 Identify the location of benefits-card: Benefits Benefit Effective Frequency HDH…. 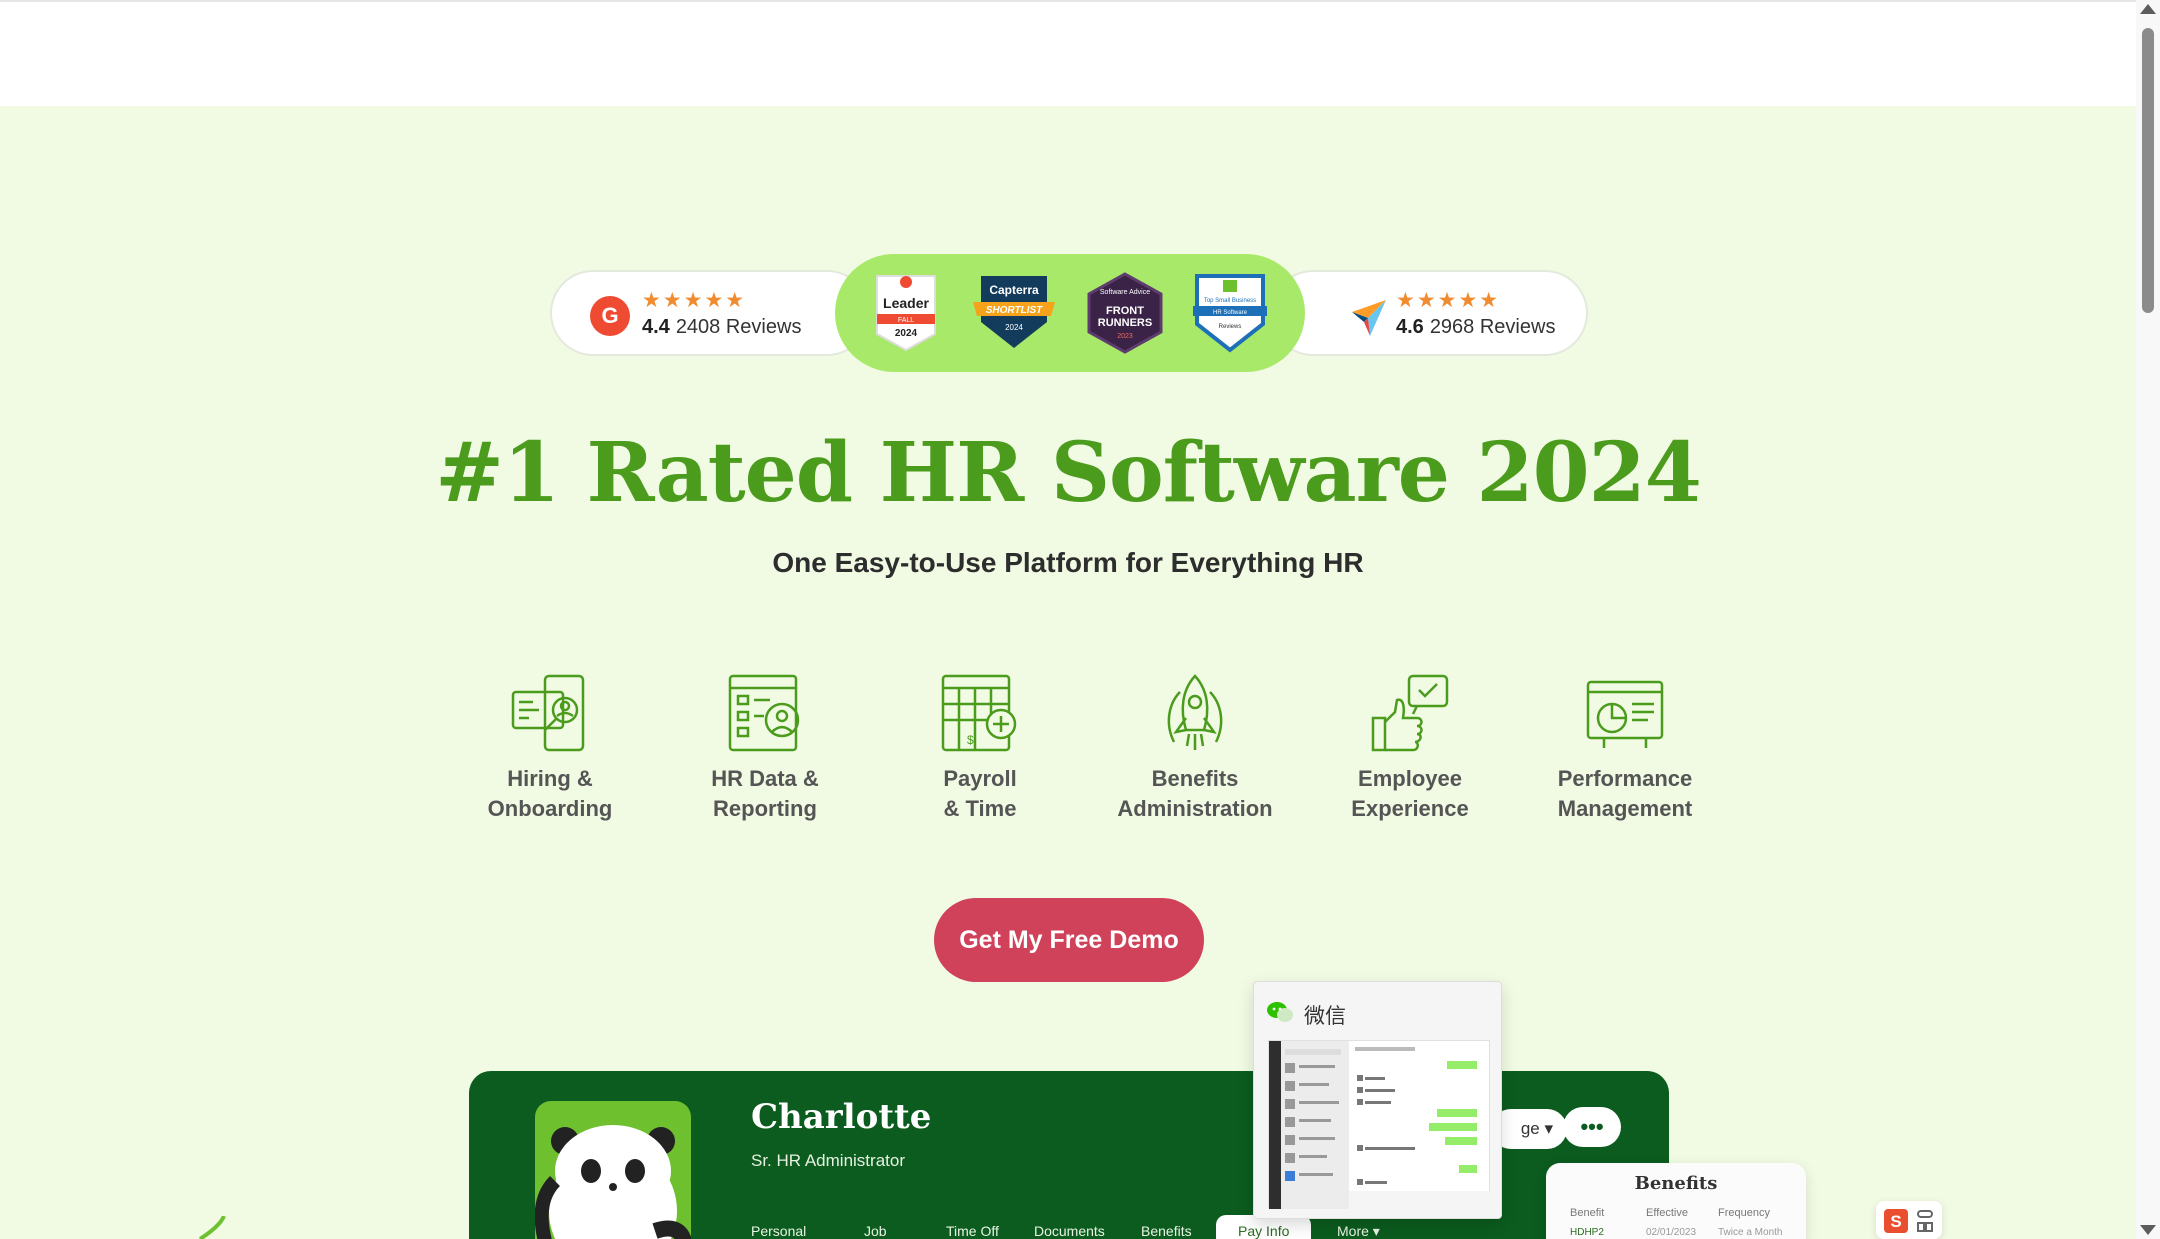
(1676, 1201).